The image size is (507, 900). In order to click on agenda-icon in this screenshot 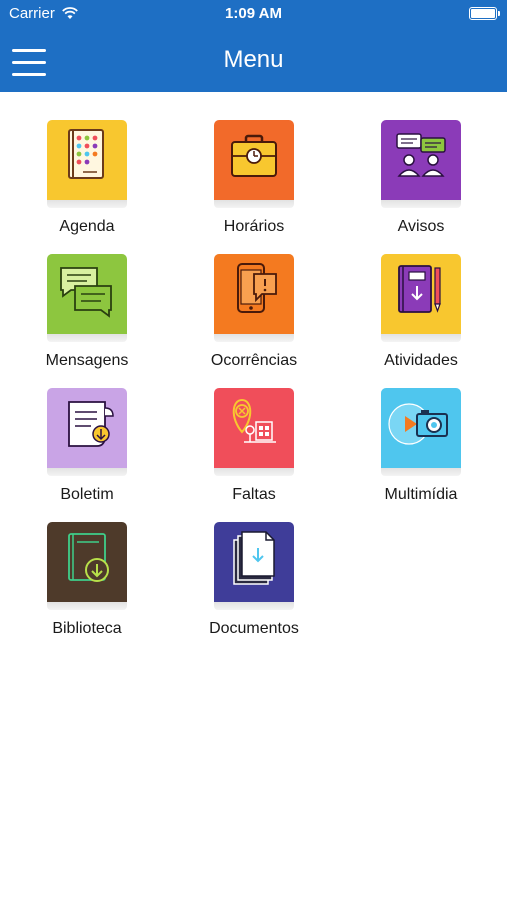, I will do `click(87, 160)`.